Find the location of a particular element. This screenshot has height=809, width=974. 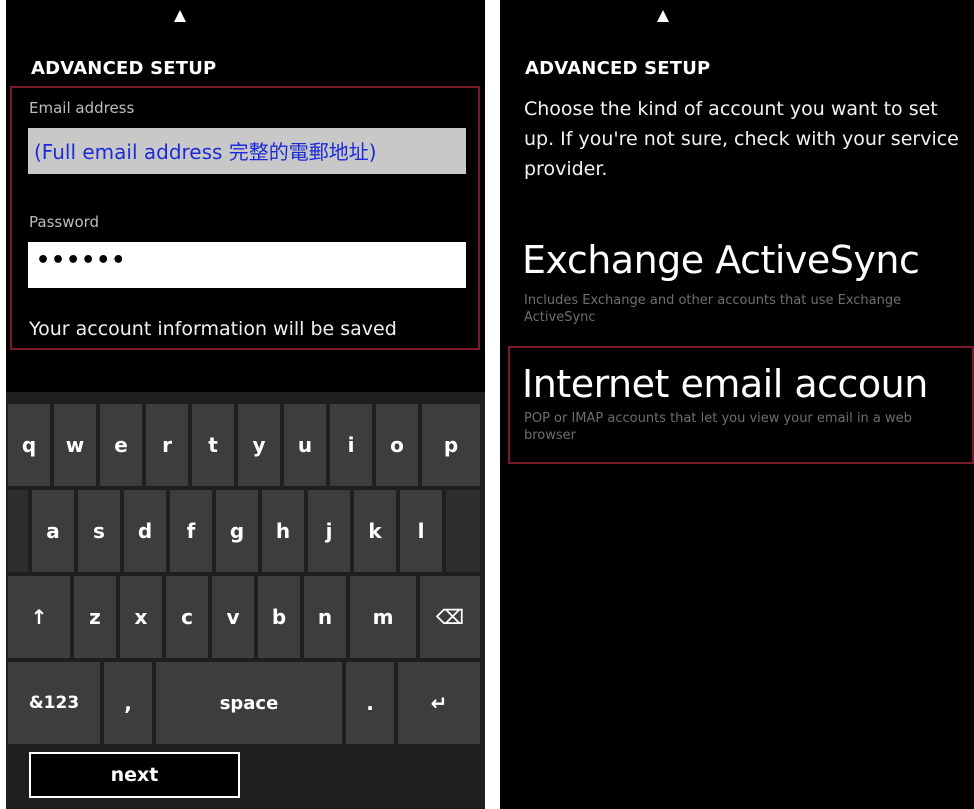

key-l: l is located at coordinates (421, 531).